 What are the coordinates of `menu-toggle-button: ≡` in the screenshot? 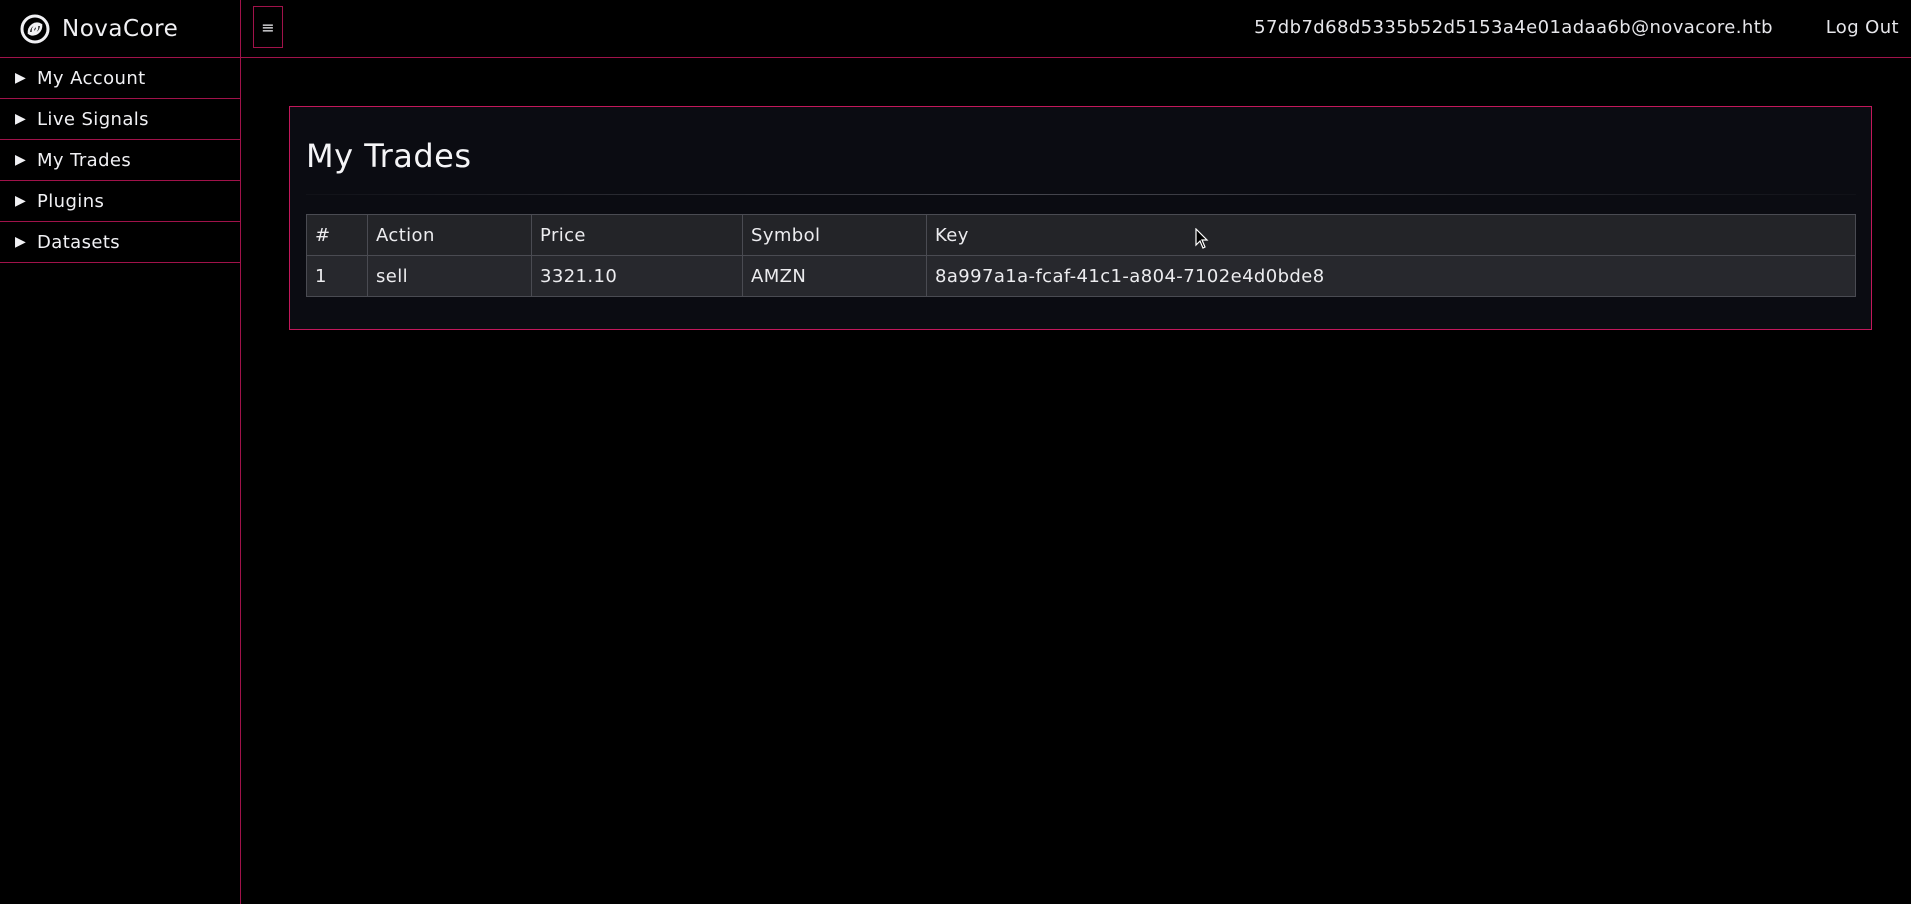 It's located at (268, 27).